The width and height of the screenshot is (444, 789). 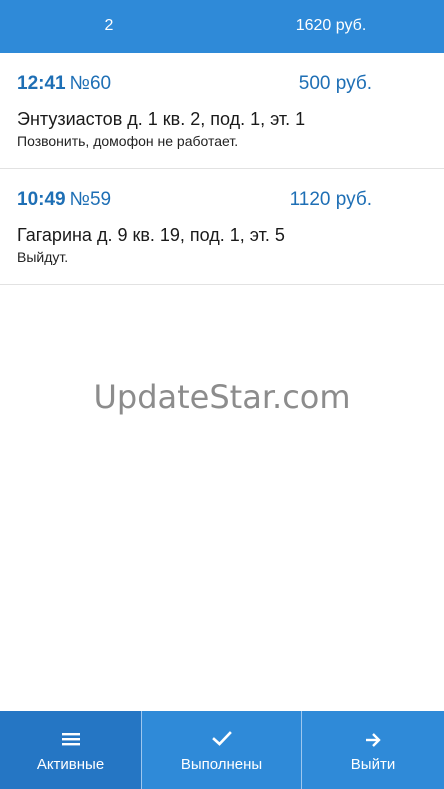 What do you see at coordinates (330, 199) in the screenshot?
I see `order-price: 1120 руб.` at bounding box center [330, 199].